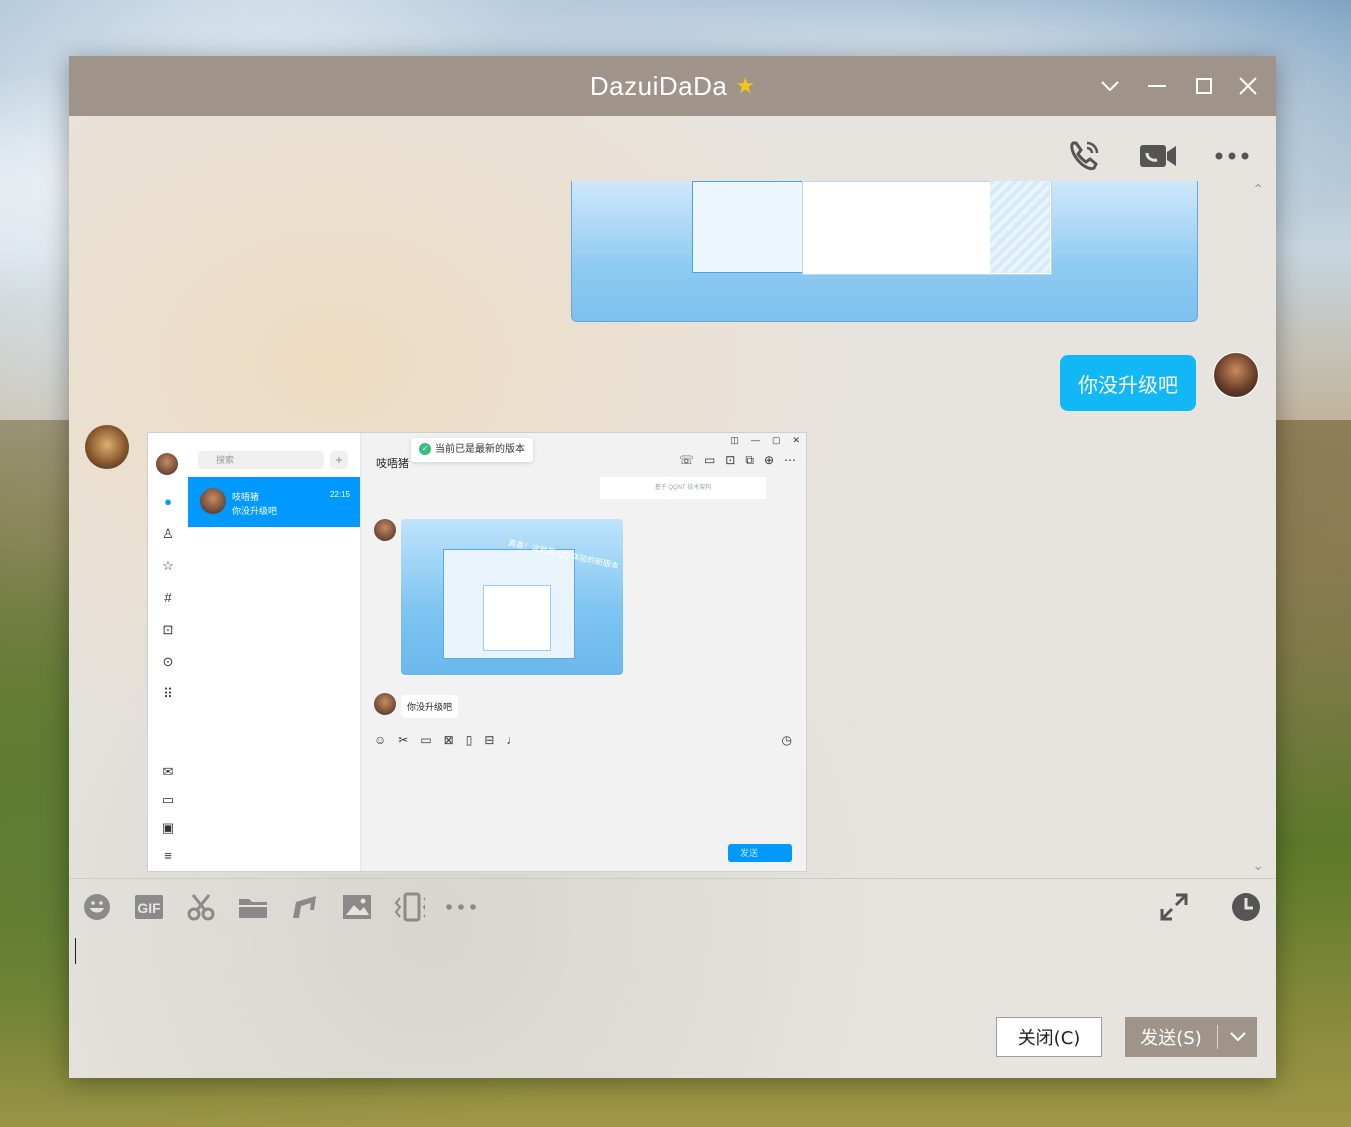 The width and height of the screenshot is (1351, 1127). What do you see at coordinates (168, 565) in the screenshot?
I see `star-icon: ☆` at bounding box center [168, 565].